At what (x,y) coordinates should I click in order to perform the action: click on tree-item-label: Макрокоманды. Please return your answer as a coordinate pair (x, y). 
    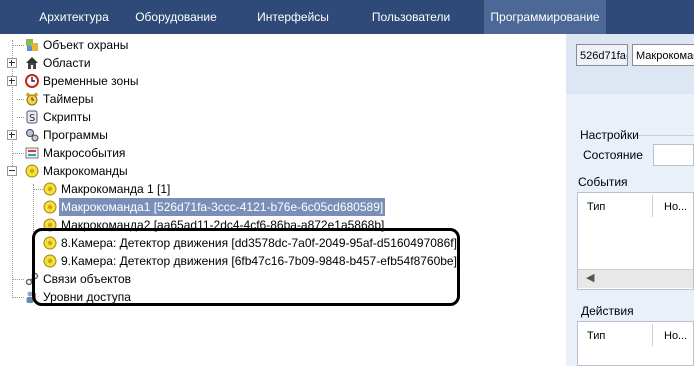
    Looking at the image, I should click on (85, 171).